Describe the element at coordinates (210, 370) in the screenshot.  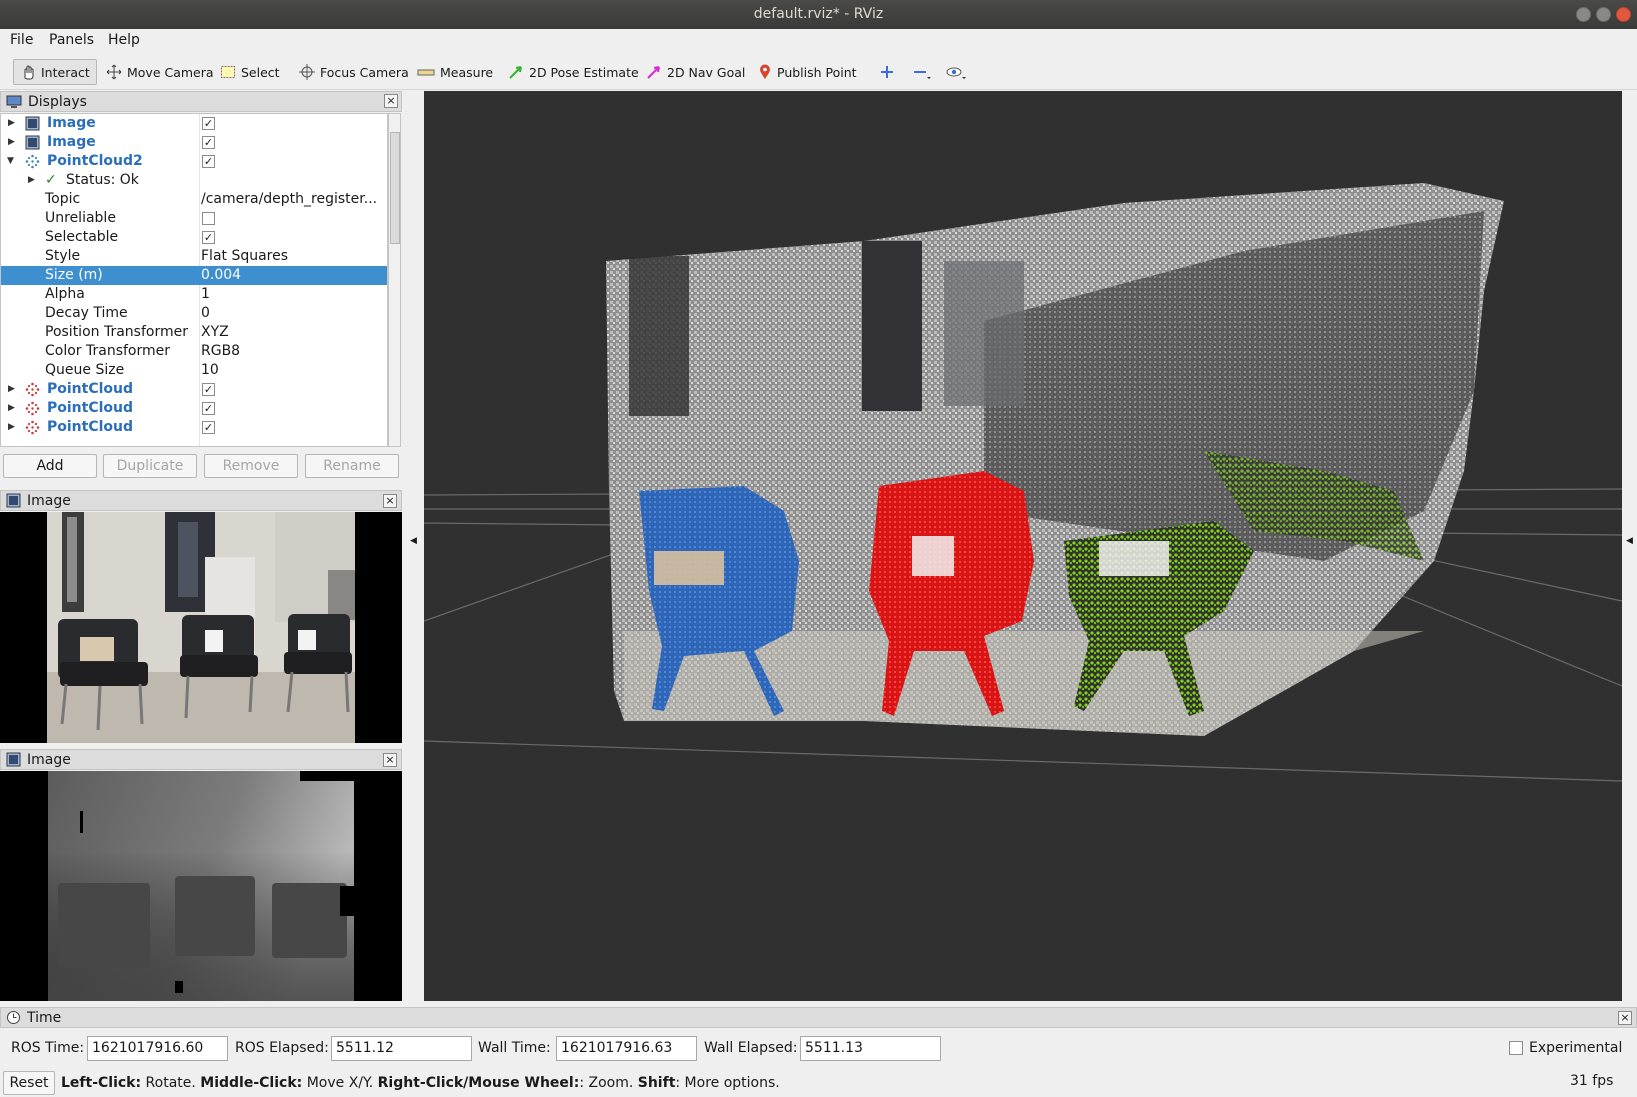
I see `property-value: 10` at that location.